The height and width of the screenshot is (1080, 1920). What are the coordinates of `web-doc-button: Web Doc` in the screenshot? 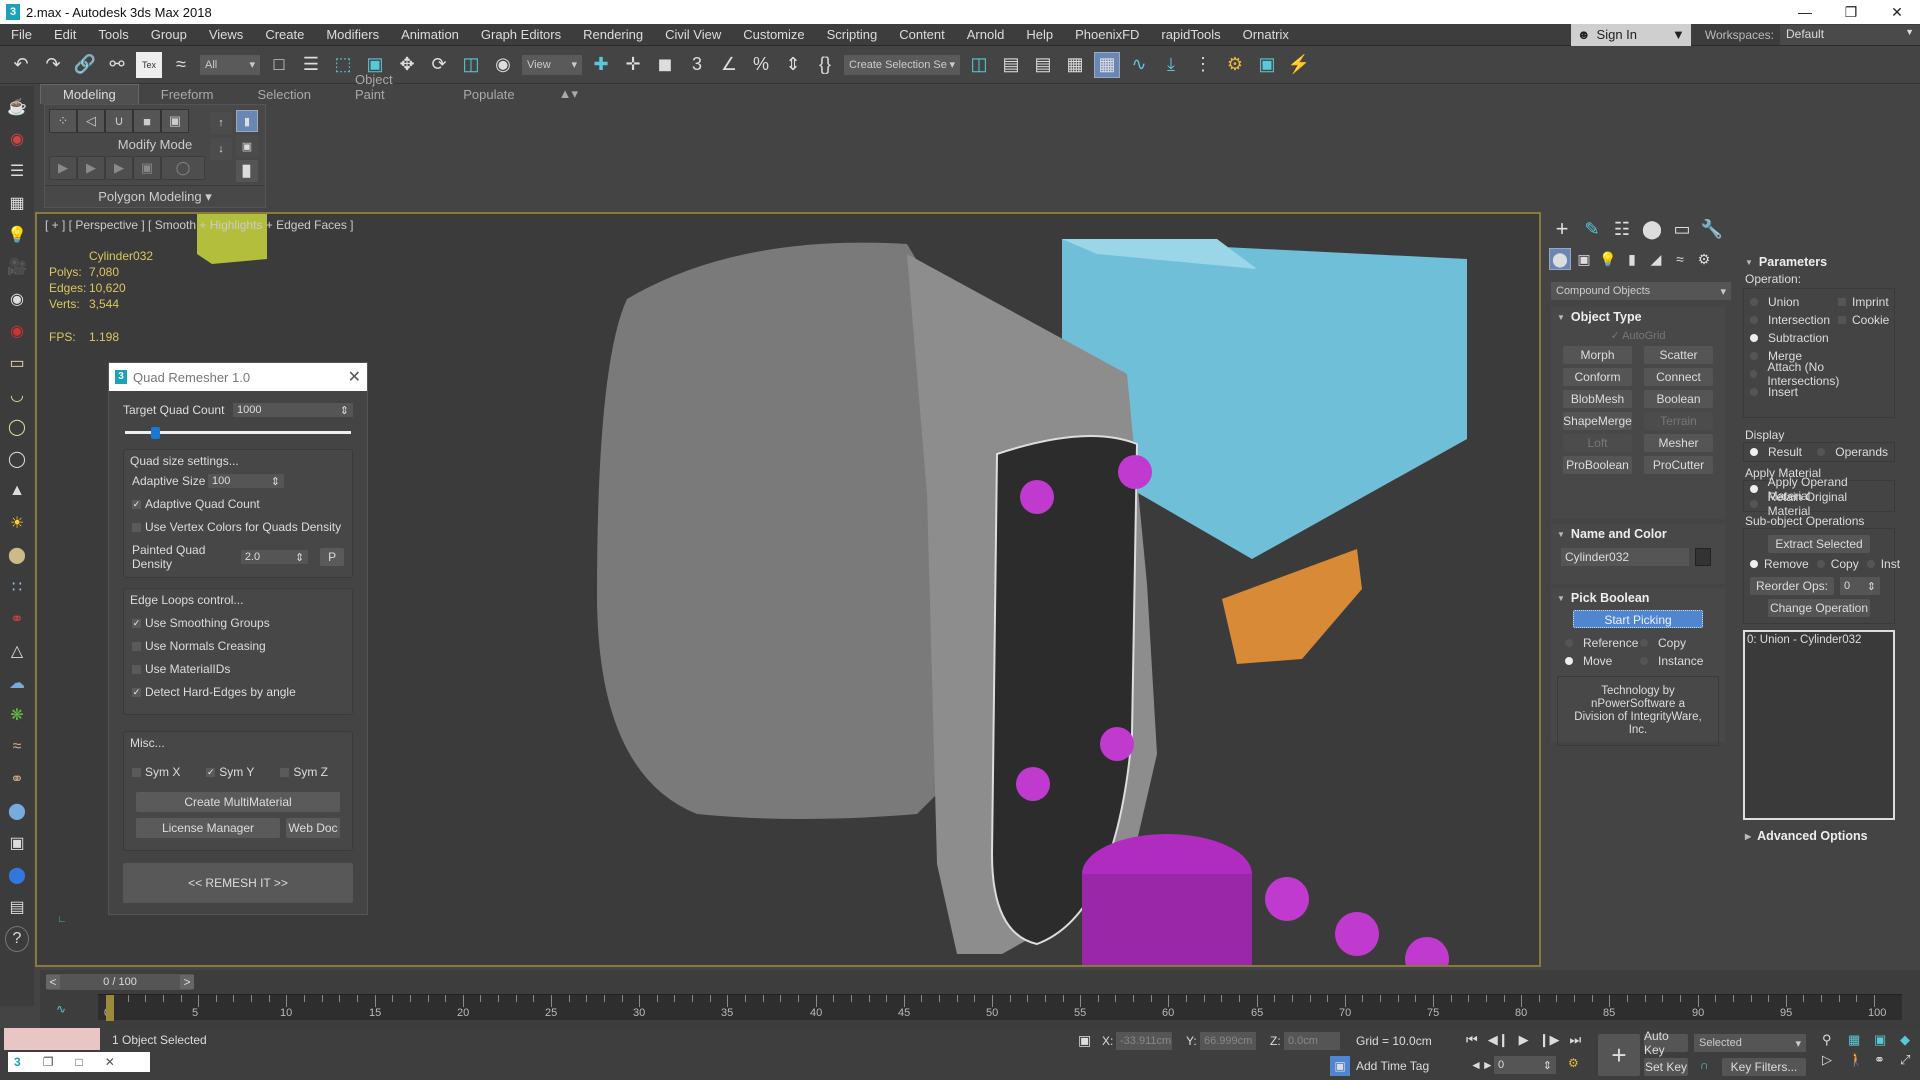 It's located at (313, 828).